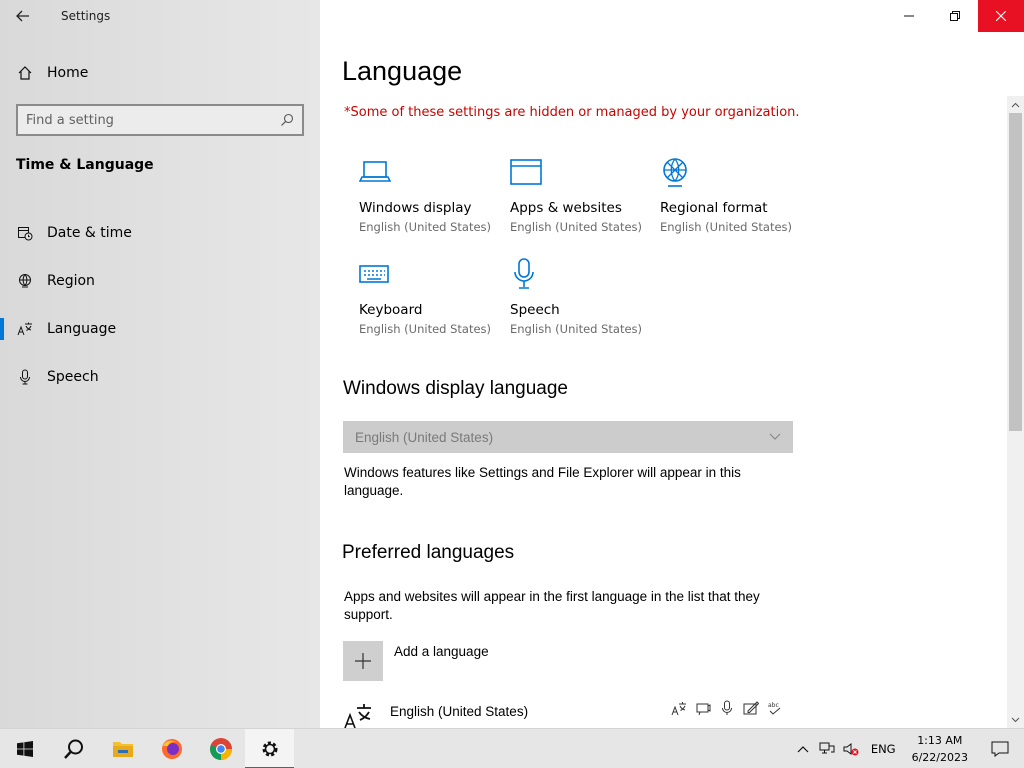 This screenshot has height=768, width=1024. What do you see at coordinates (512, 748) in the screenshot?
I see `taskbar: ENG 1:13 AM 6/22/2023` at bounding box center [512, 748].